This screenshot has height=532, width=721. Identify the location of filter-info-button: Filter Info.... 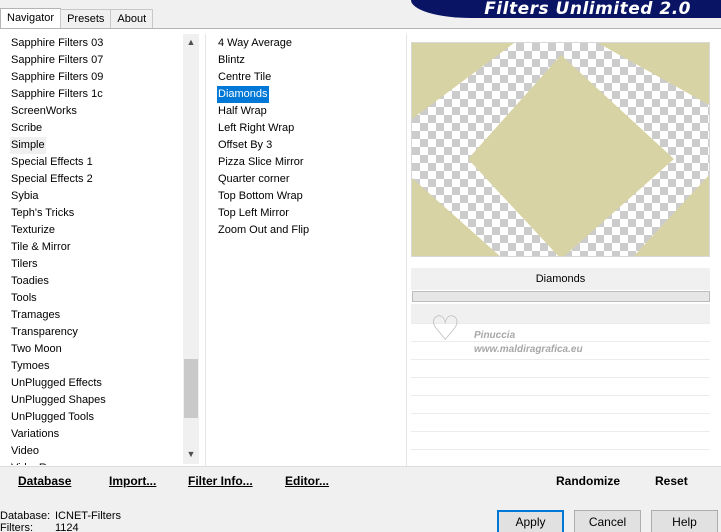
(220, 481).